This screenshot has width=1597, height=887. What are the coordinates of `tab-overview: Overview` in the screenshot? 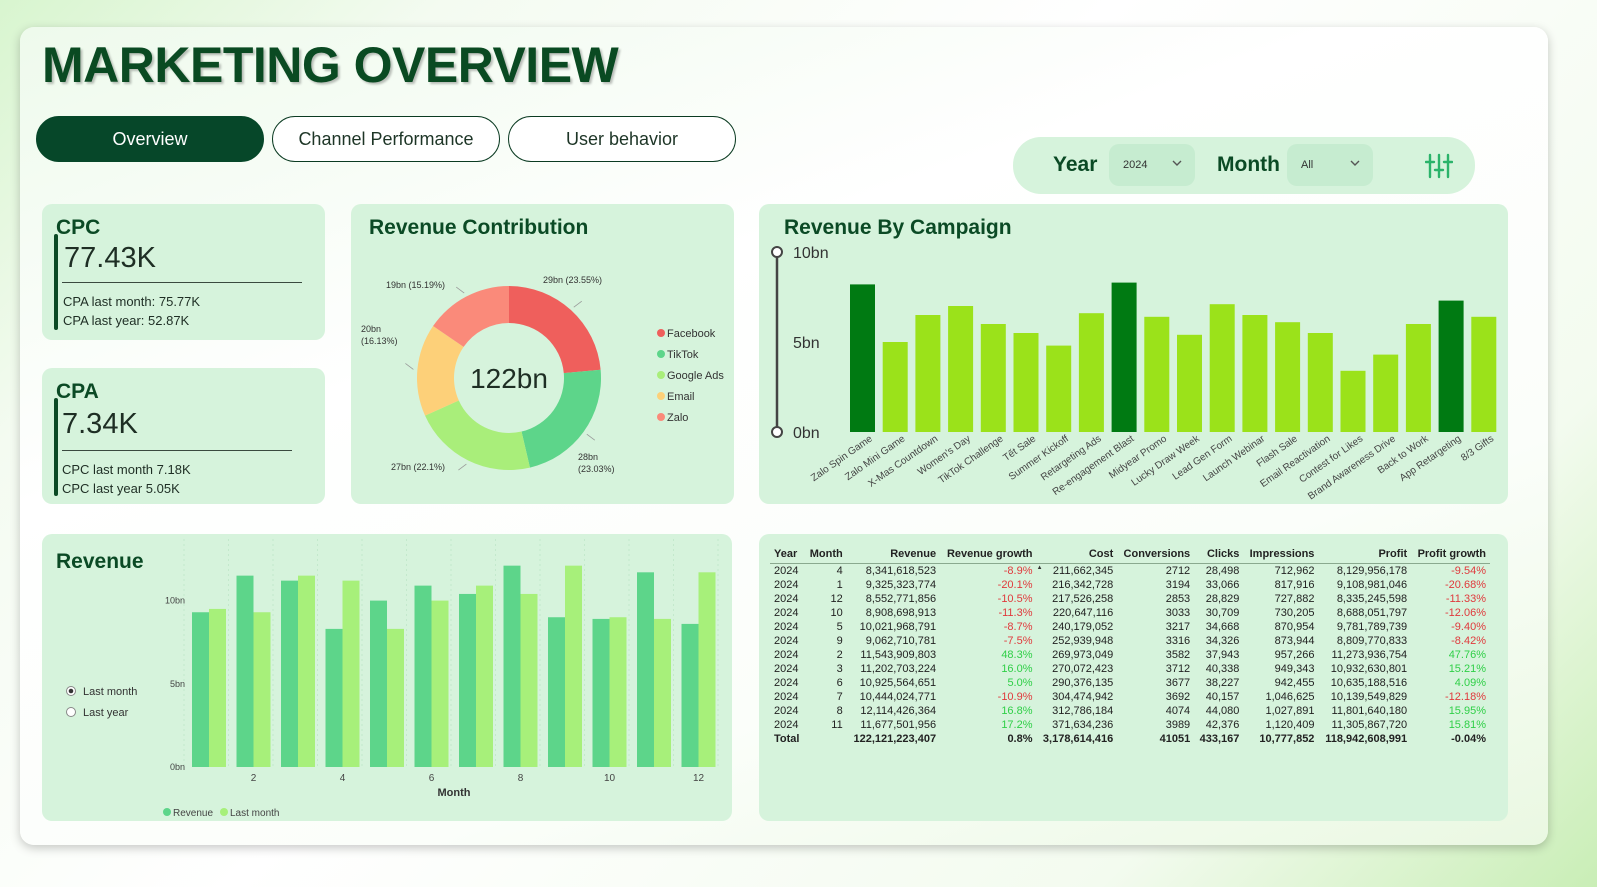 It's located at (150, 139).